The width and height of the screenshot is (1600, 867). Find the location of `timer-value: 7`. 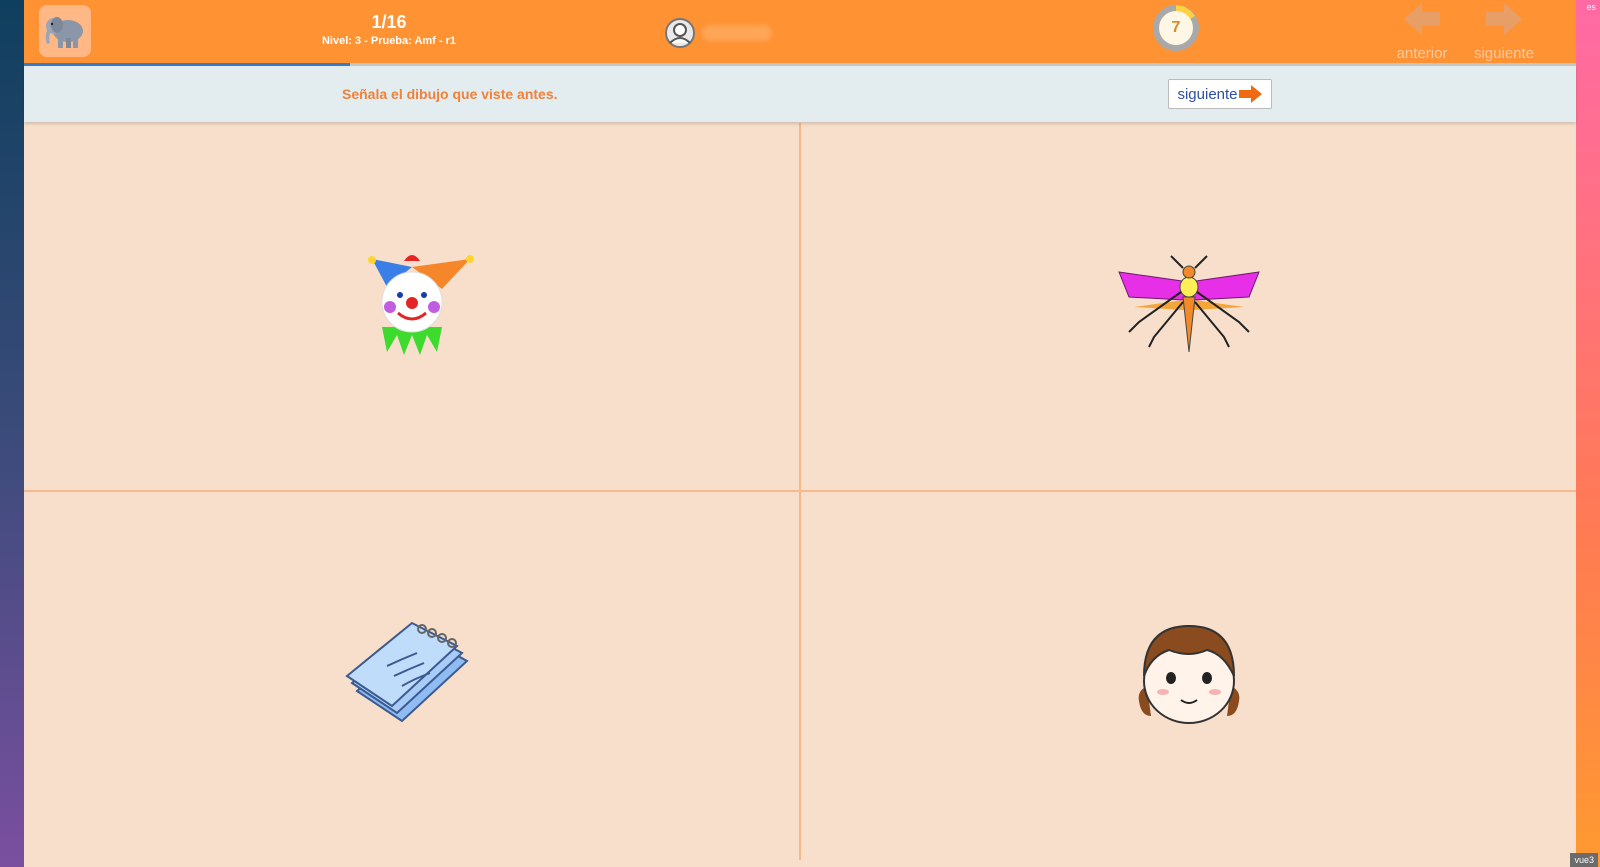

timer-value: 7 is located at coordinates (1176, 27).